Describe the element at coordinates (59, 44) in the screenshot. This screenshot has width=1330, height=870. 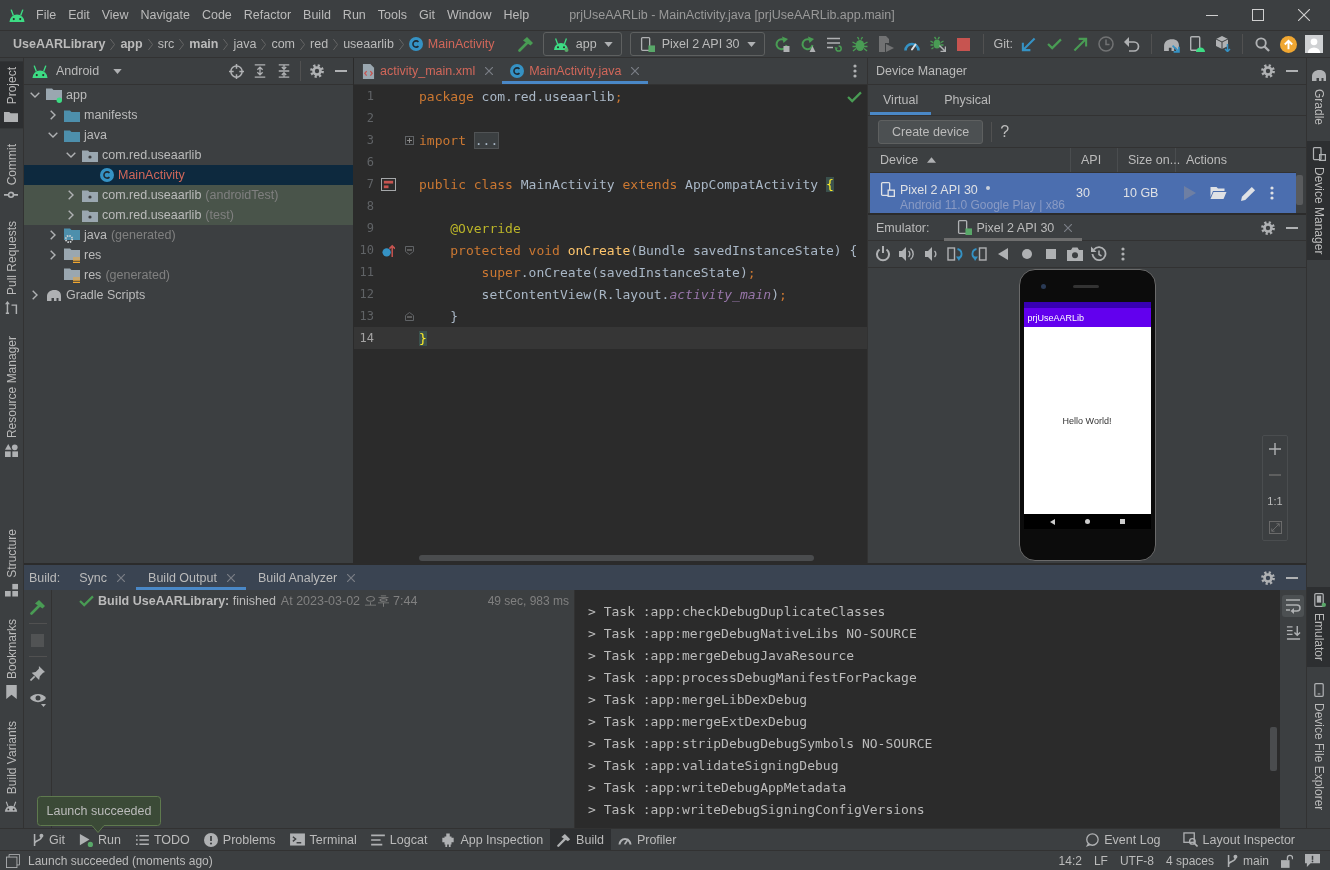
I see `breadcrumb-item: UseAARLibrary` at that location.